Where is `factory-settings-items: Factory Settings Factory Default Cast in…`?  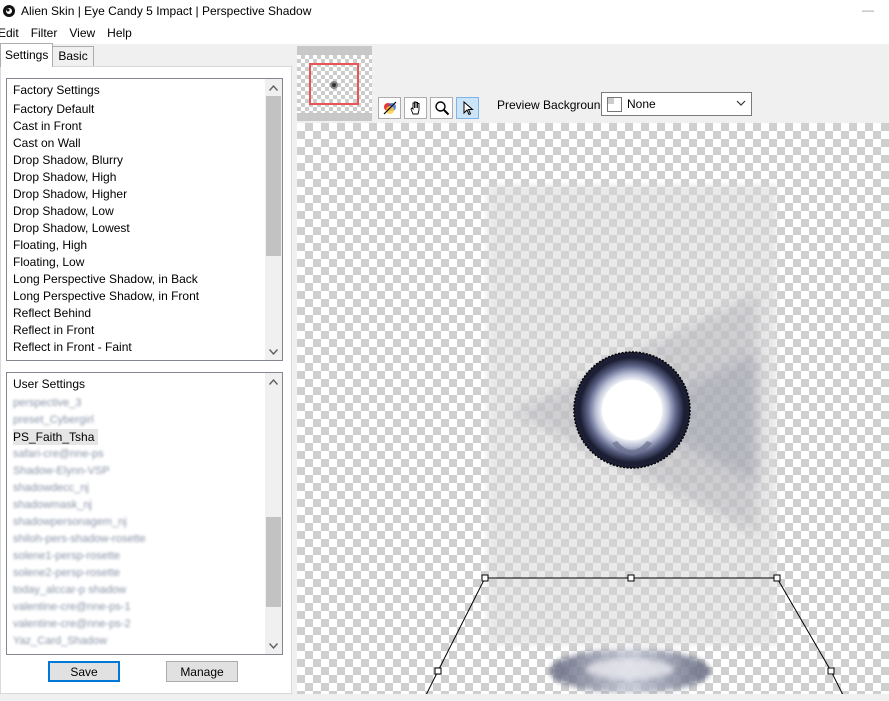 factory-settings-items: Factory Settings Factory Default Cast in… is located at coordinates (136, 219).